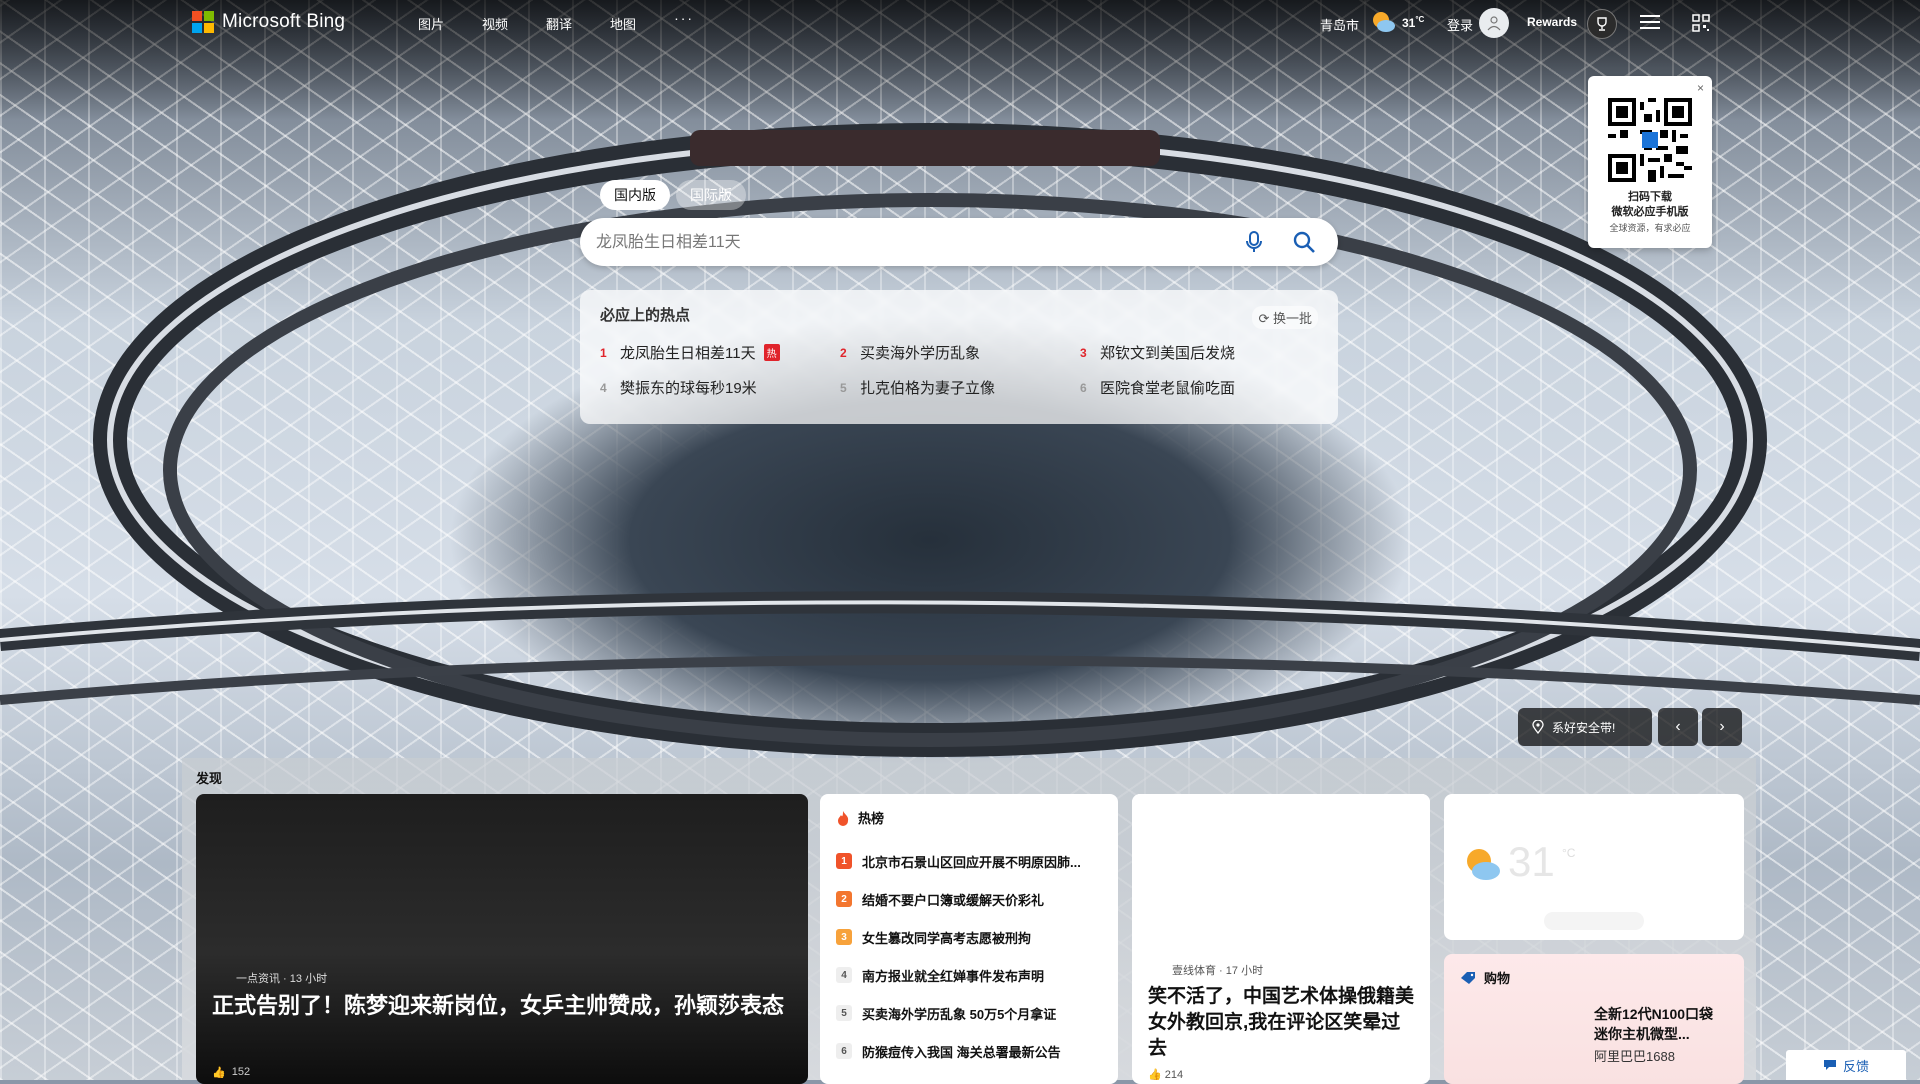 Image resolution: width=1920 pixels, height=1084 pixels. What do you see at coordinates (1281, 1022) in the screenshot?
I see `news-title: 笑不活了，中国艺术体操俄籍美女外教回京,我在评论区笑晕过去` at bounding box center [1281, 1022].